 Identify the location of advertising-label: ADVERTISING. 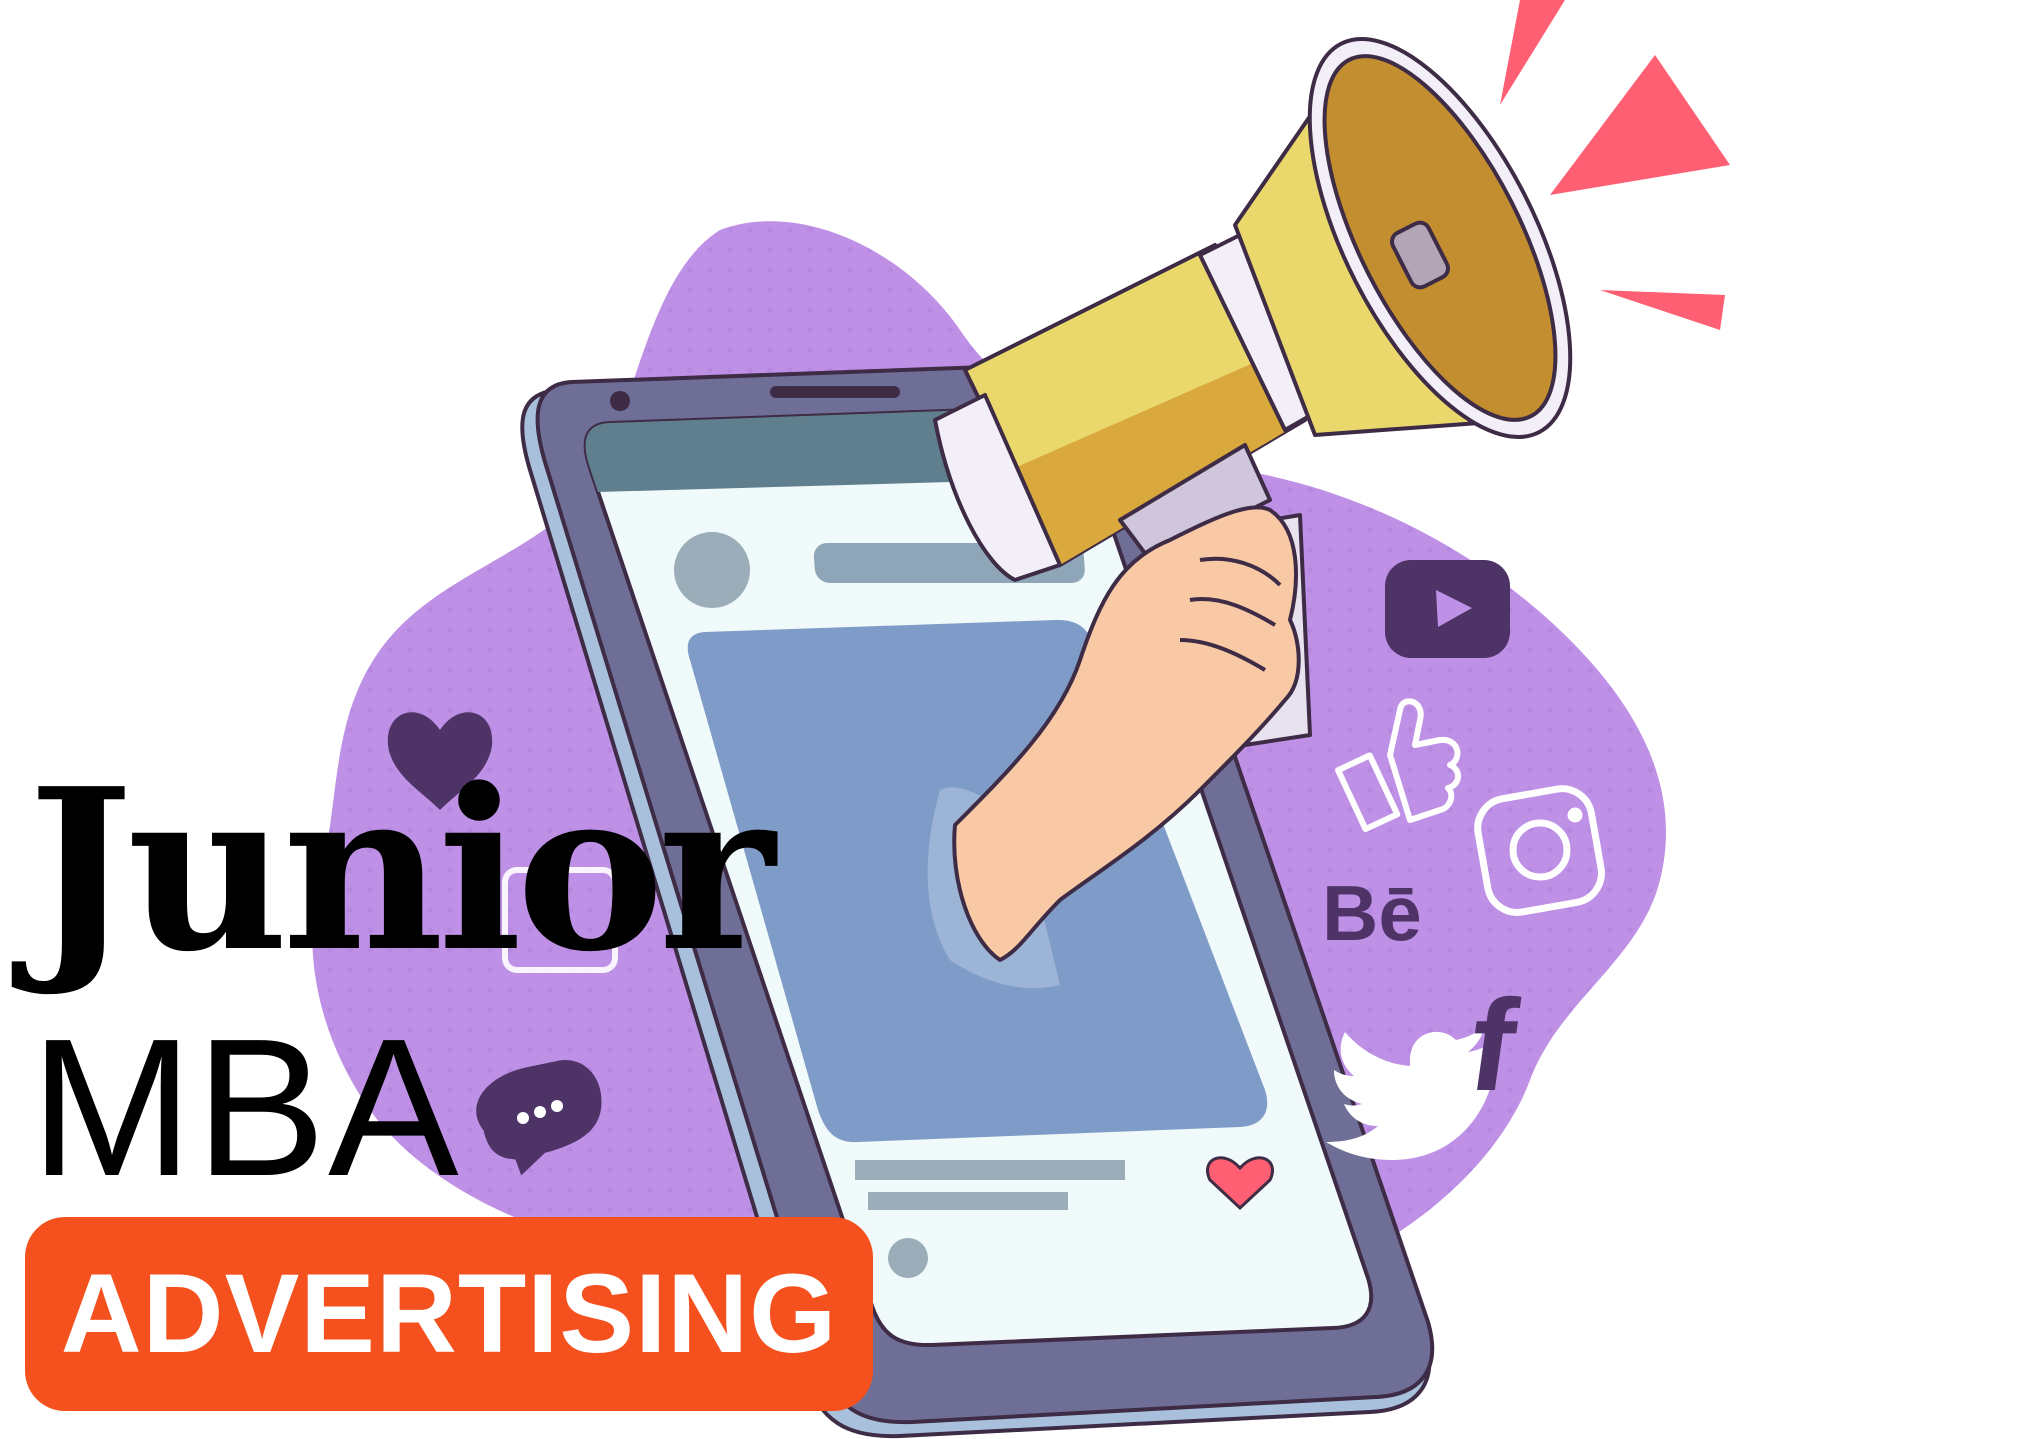
(449, 1313).